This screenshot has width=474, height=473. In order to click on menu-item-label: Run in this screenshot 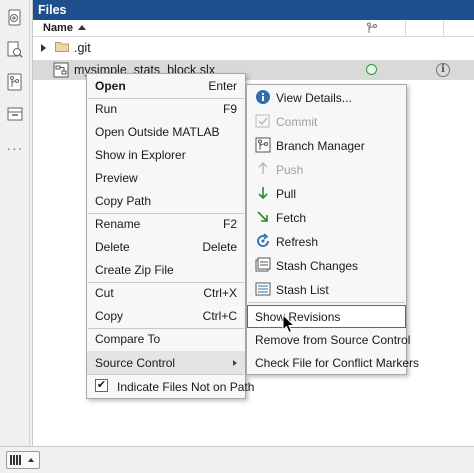, I will do `click(106, 109)`.